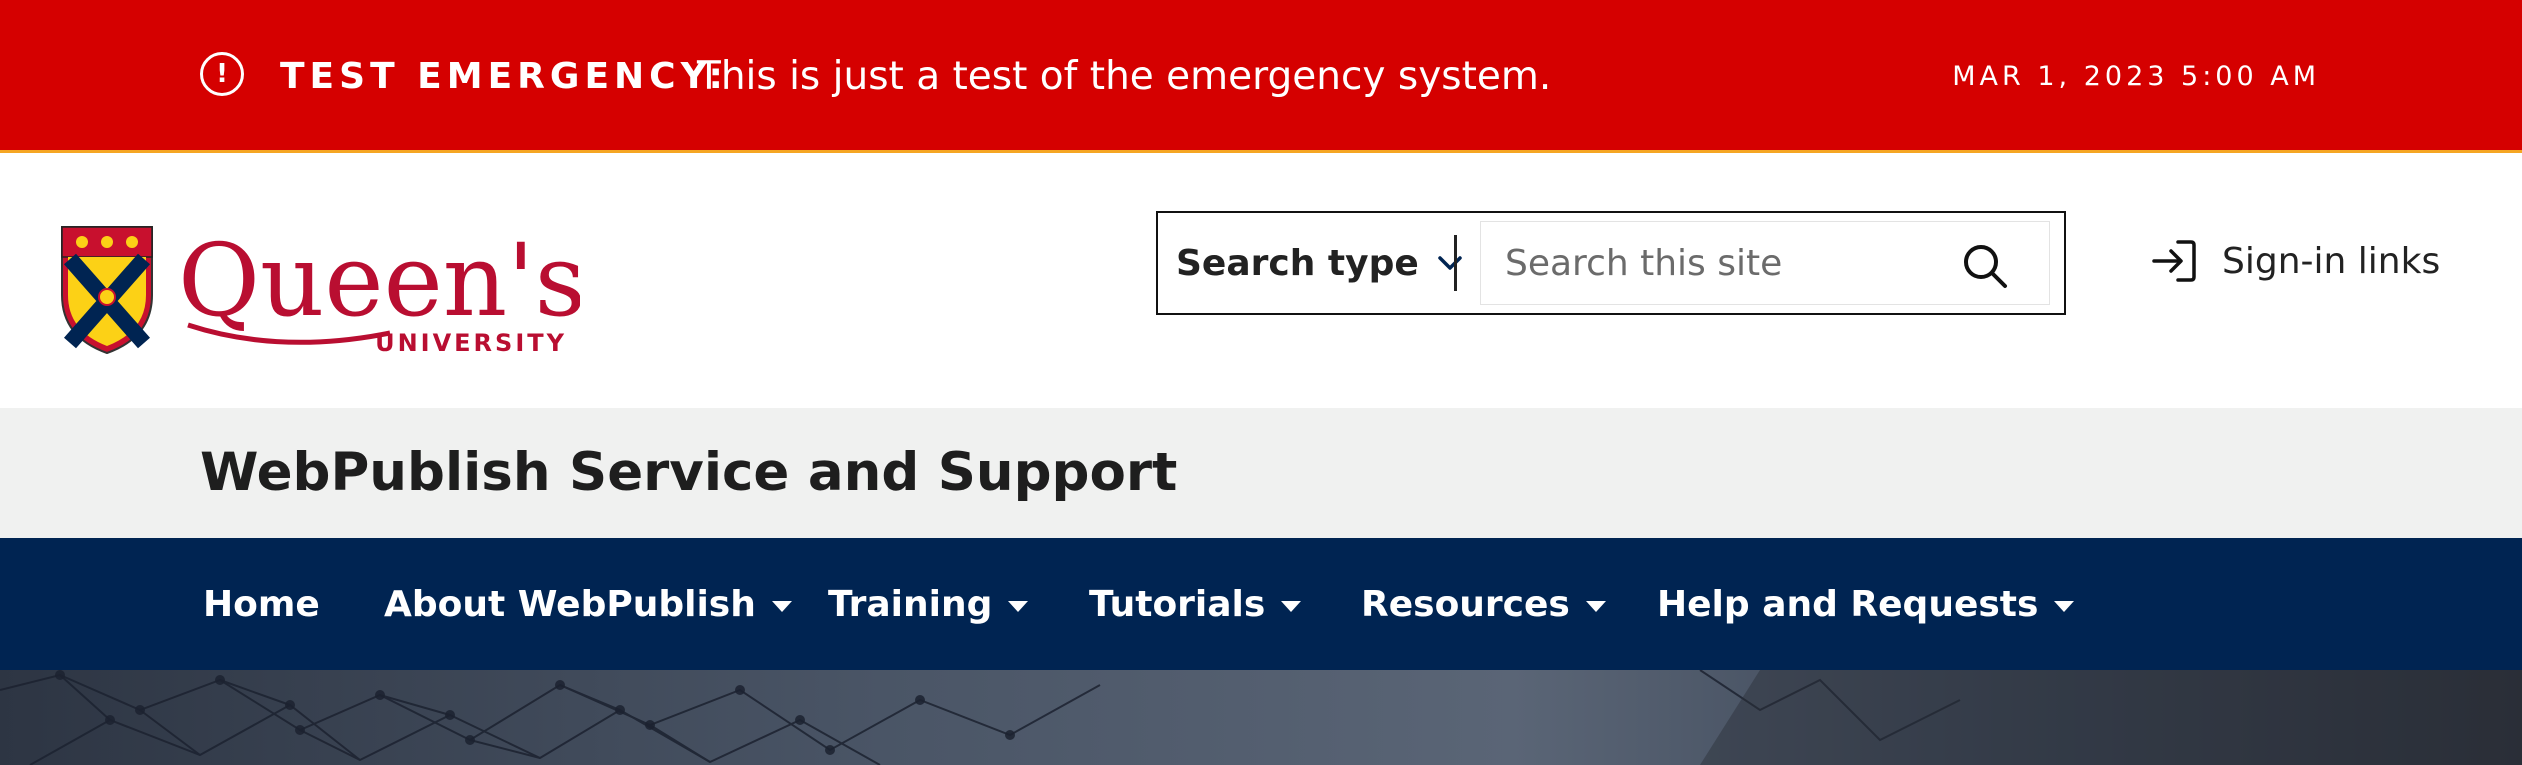 This screenshot has width=2522, height=765. I want to click on nav-item-about-webpublish: About WebPublish, so click(588, 604).